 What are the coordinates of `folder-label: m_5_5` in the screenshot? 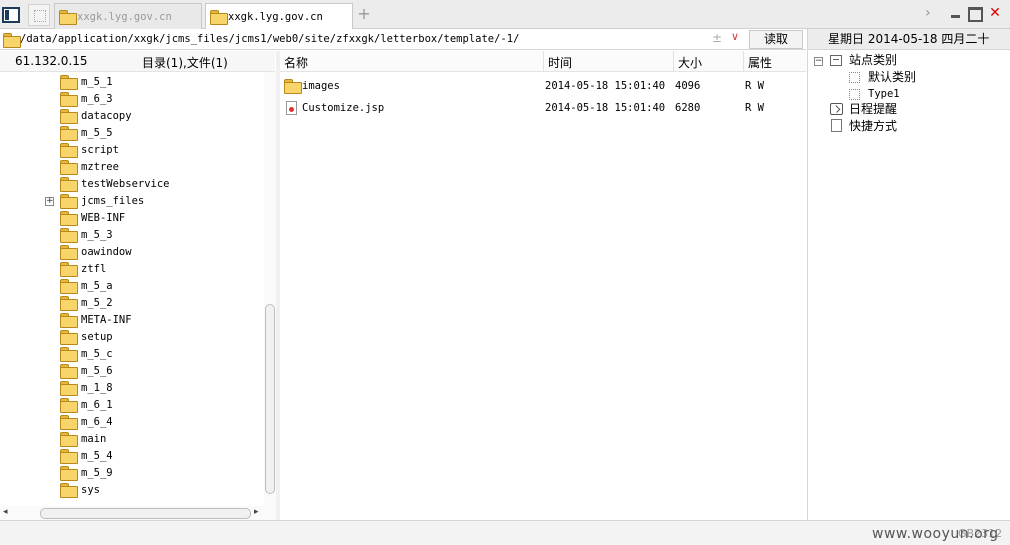 It's located at (97, 133).